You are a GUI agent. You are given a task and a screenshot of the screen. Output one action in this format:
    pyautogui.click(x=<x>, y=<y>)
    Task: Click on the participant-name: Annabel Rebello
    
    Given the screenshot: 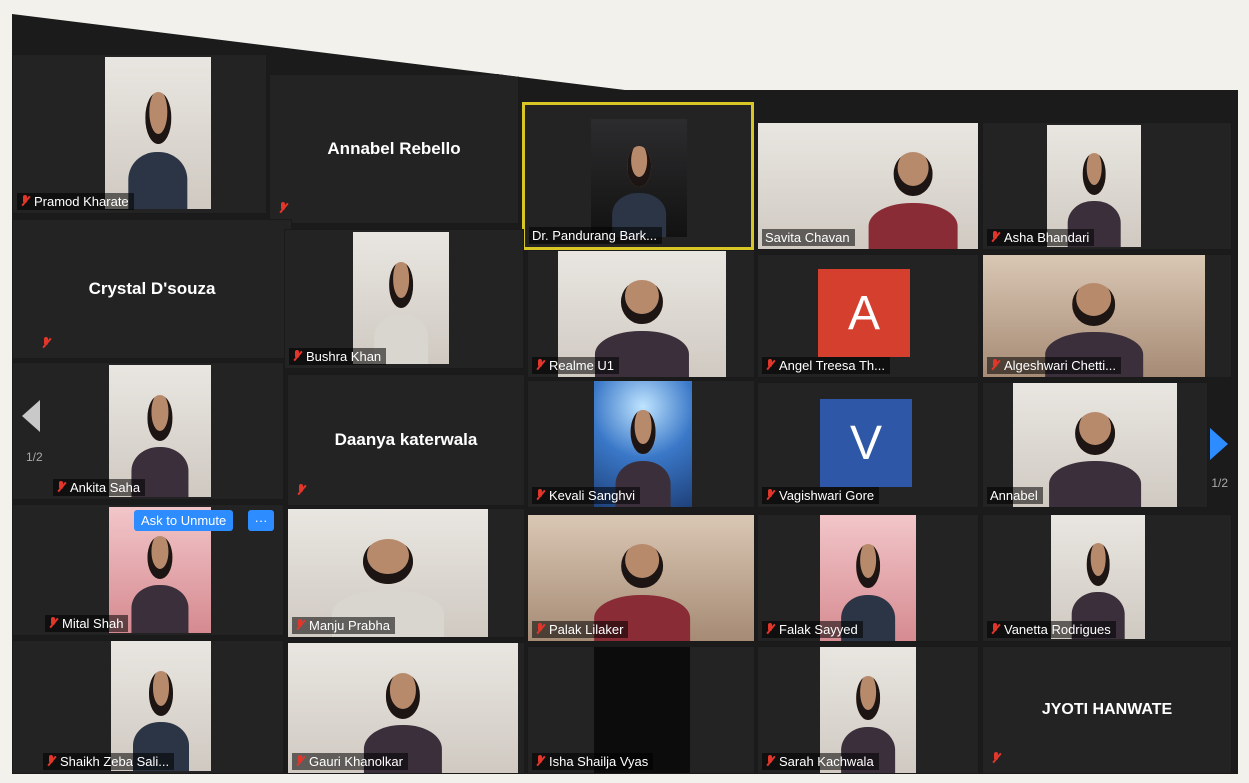 What is the action you would take?
    pyautogui.click(x=394, y=148)
    